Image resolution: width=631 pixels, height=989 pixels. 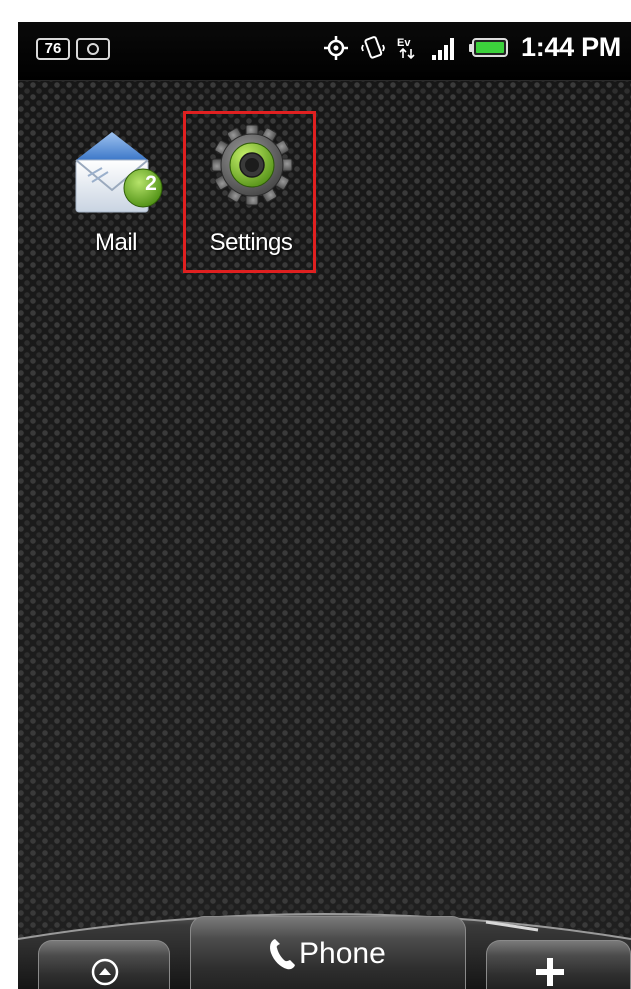 I want to click on svg-text: Ev, so click(x=404, y=43).